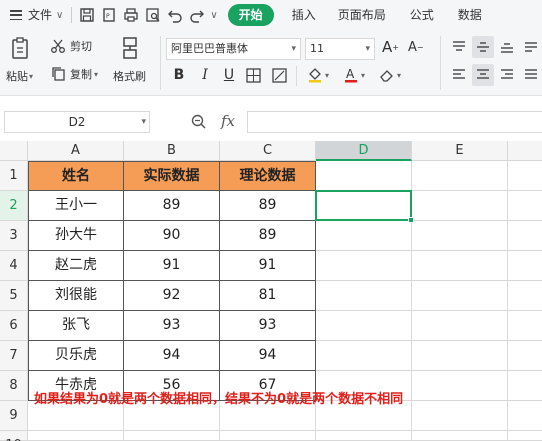  I want to click on cell-c4: 91, so click(268, 266).